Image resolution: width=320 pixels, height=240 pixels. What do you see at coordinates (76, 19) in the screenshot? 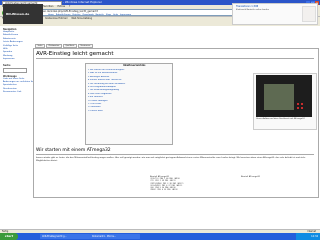
I see `header-link: Projekte` at bounding box center [76, 19].